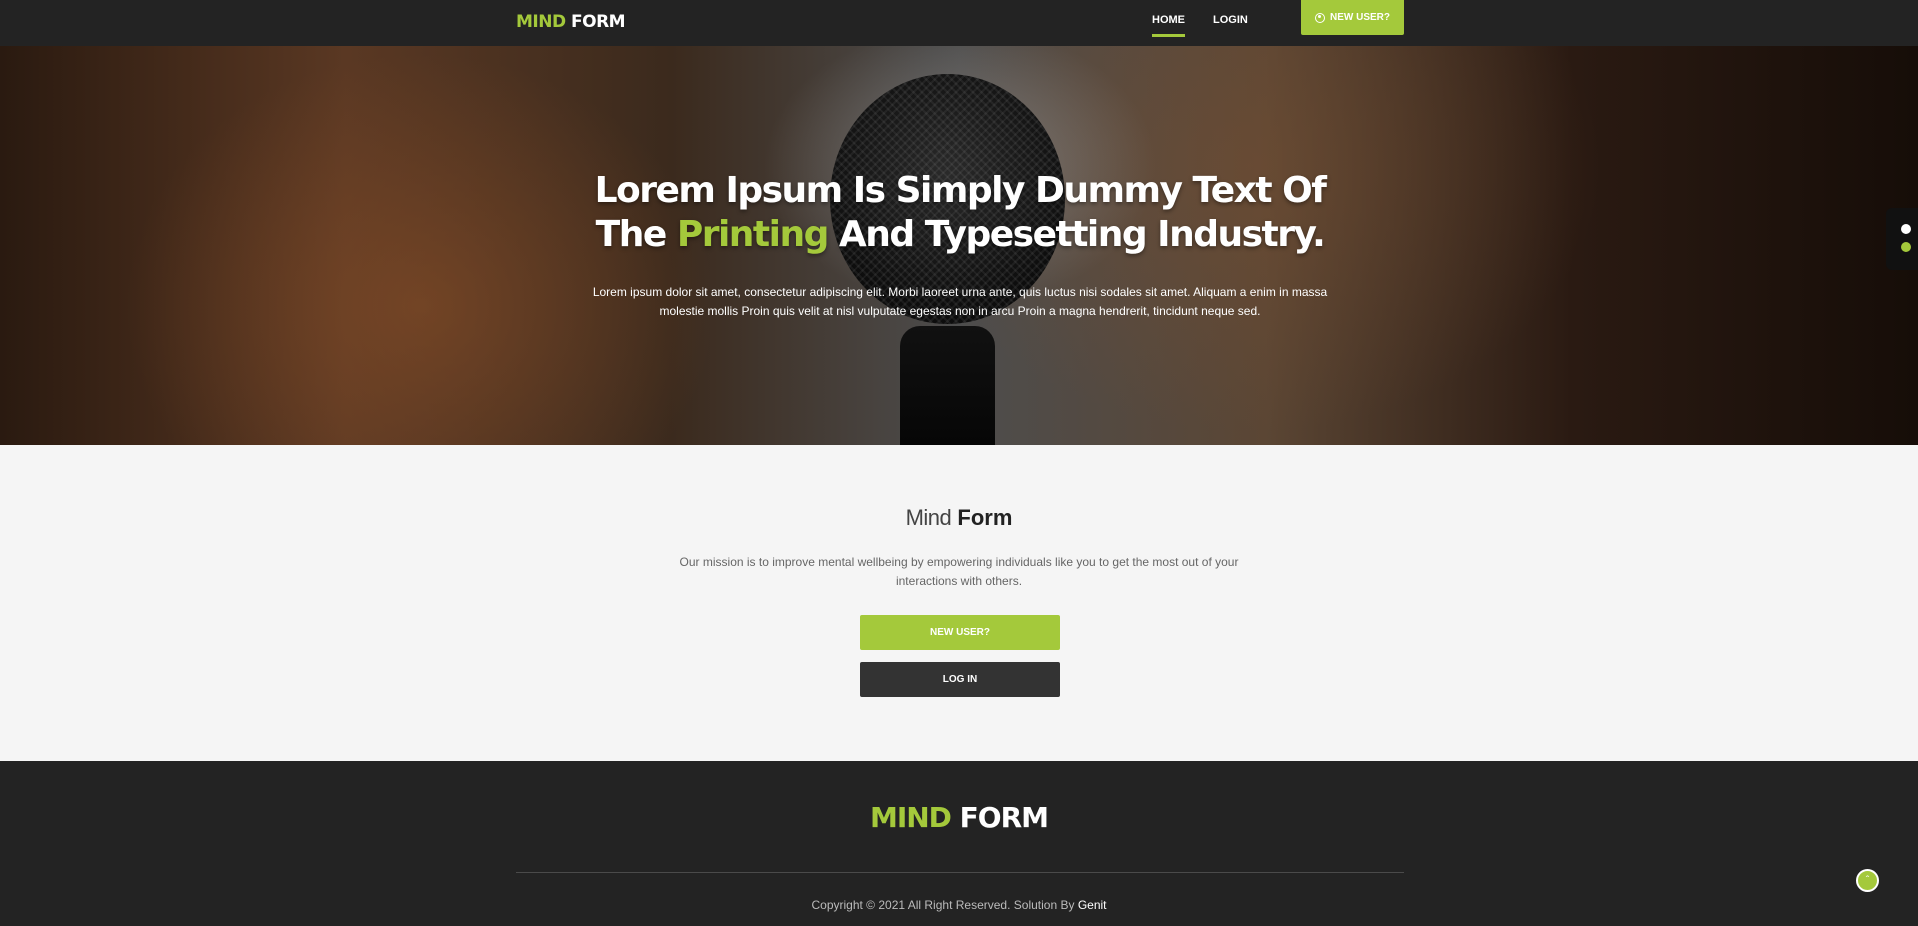 This screenshot has height=926, width=1918. I want to click on new-user-button: NEW USER?, so click(960, 632).